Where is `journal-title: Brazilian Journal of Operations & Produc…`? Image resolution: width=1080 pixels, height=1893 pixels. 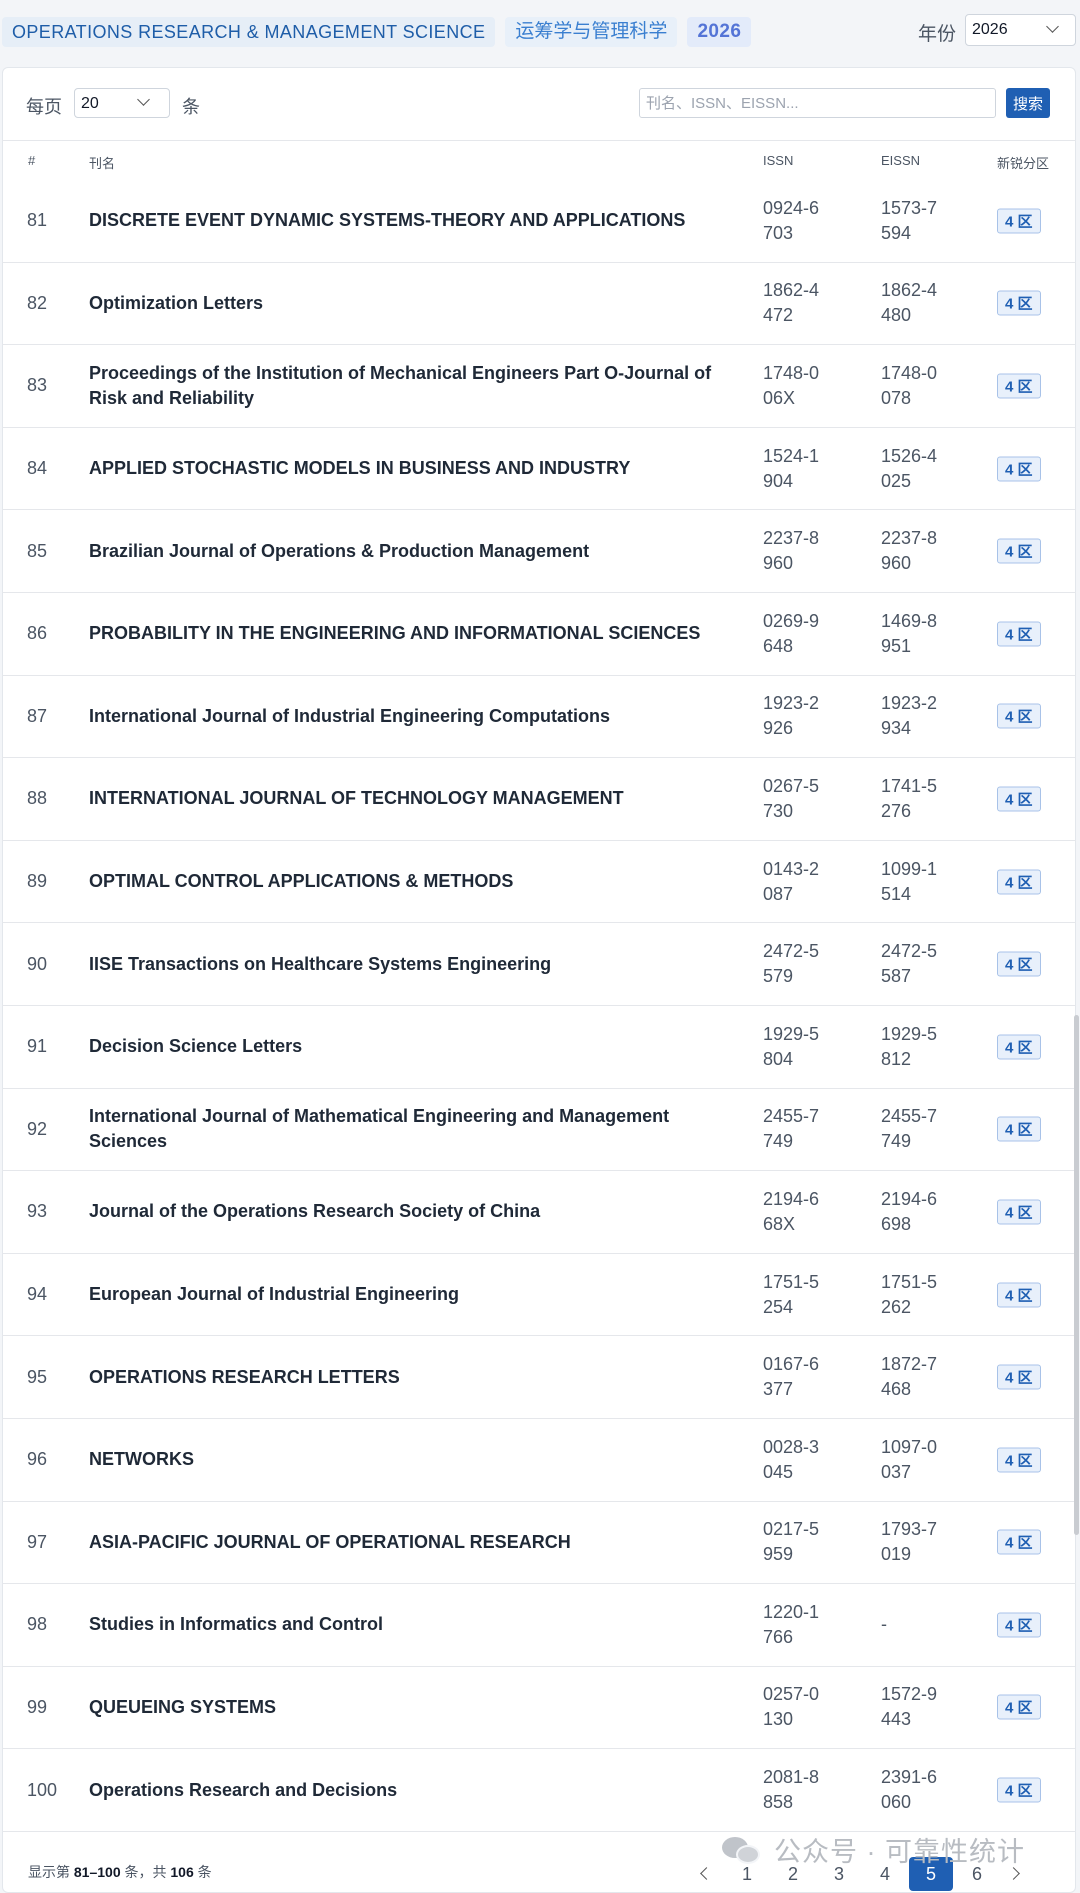 journal-title: Brazilian Journal of Operations & Produc… is located at coordinates (409, 551).